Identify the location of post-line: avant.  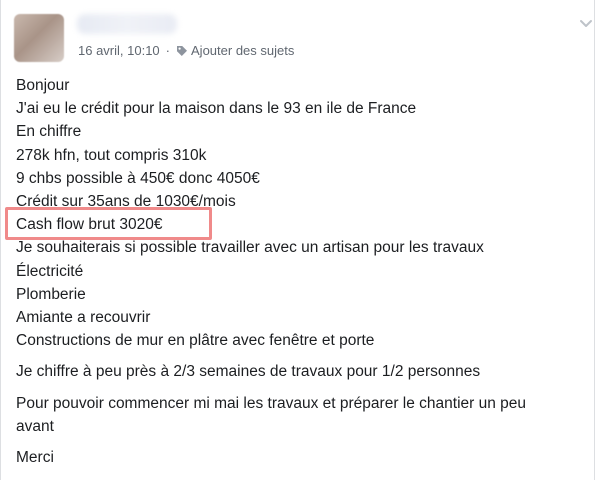
(35, 426).